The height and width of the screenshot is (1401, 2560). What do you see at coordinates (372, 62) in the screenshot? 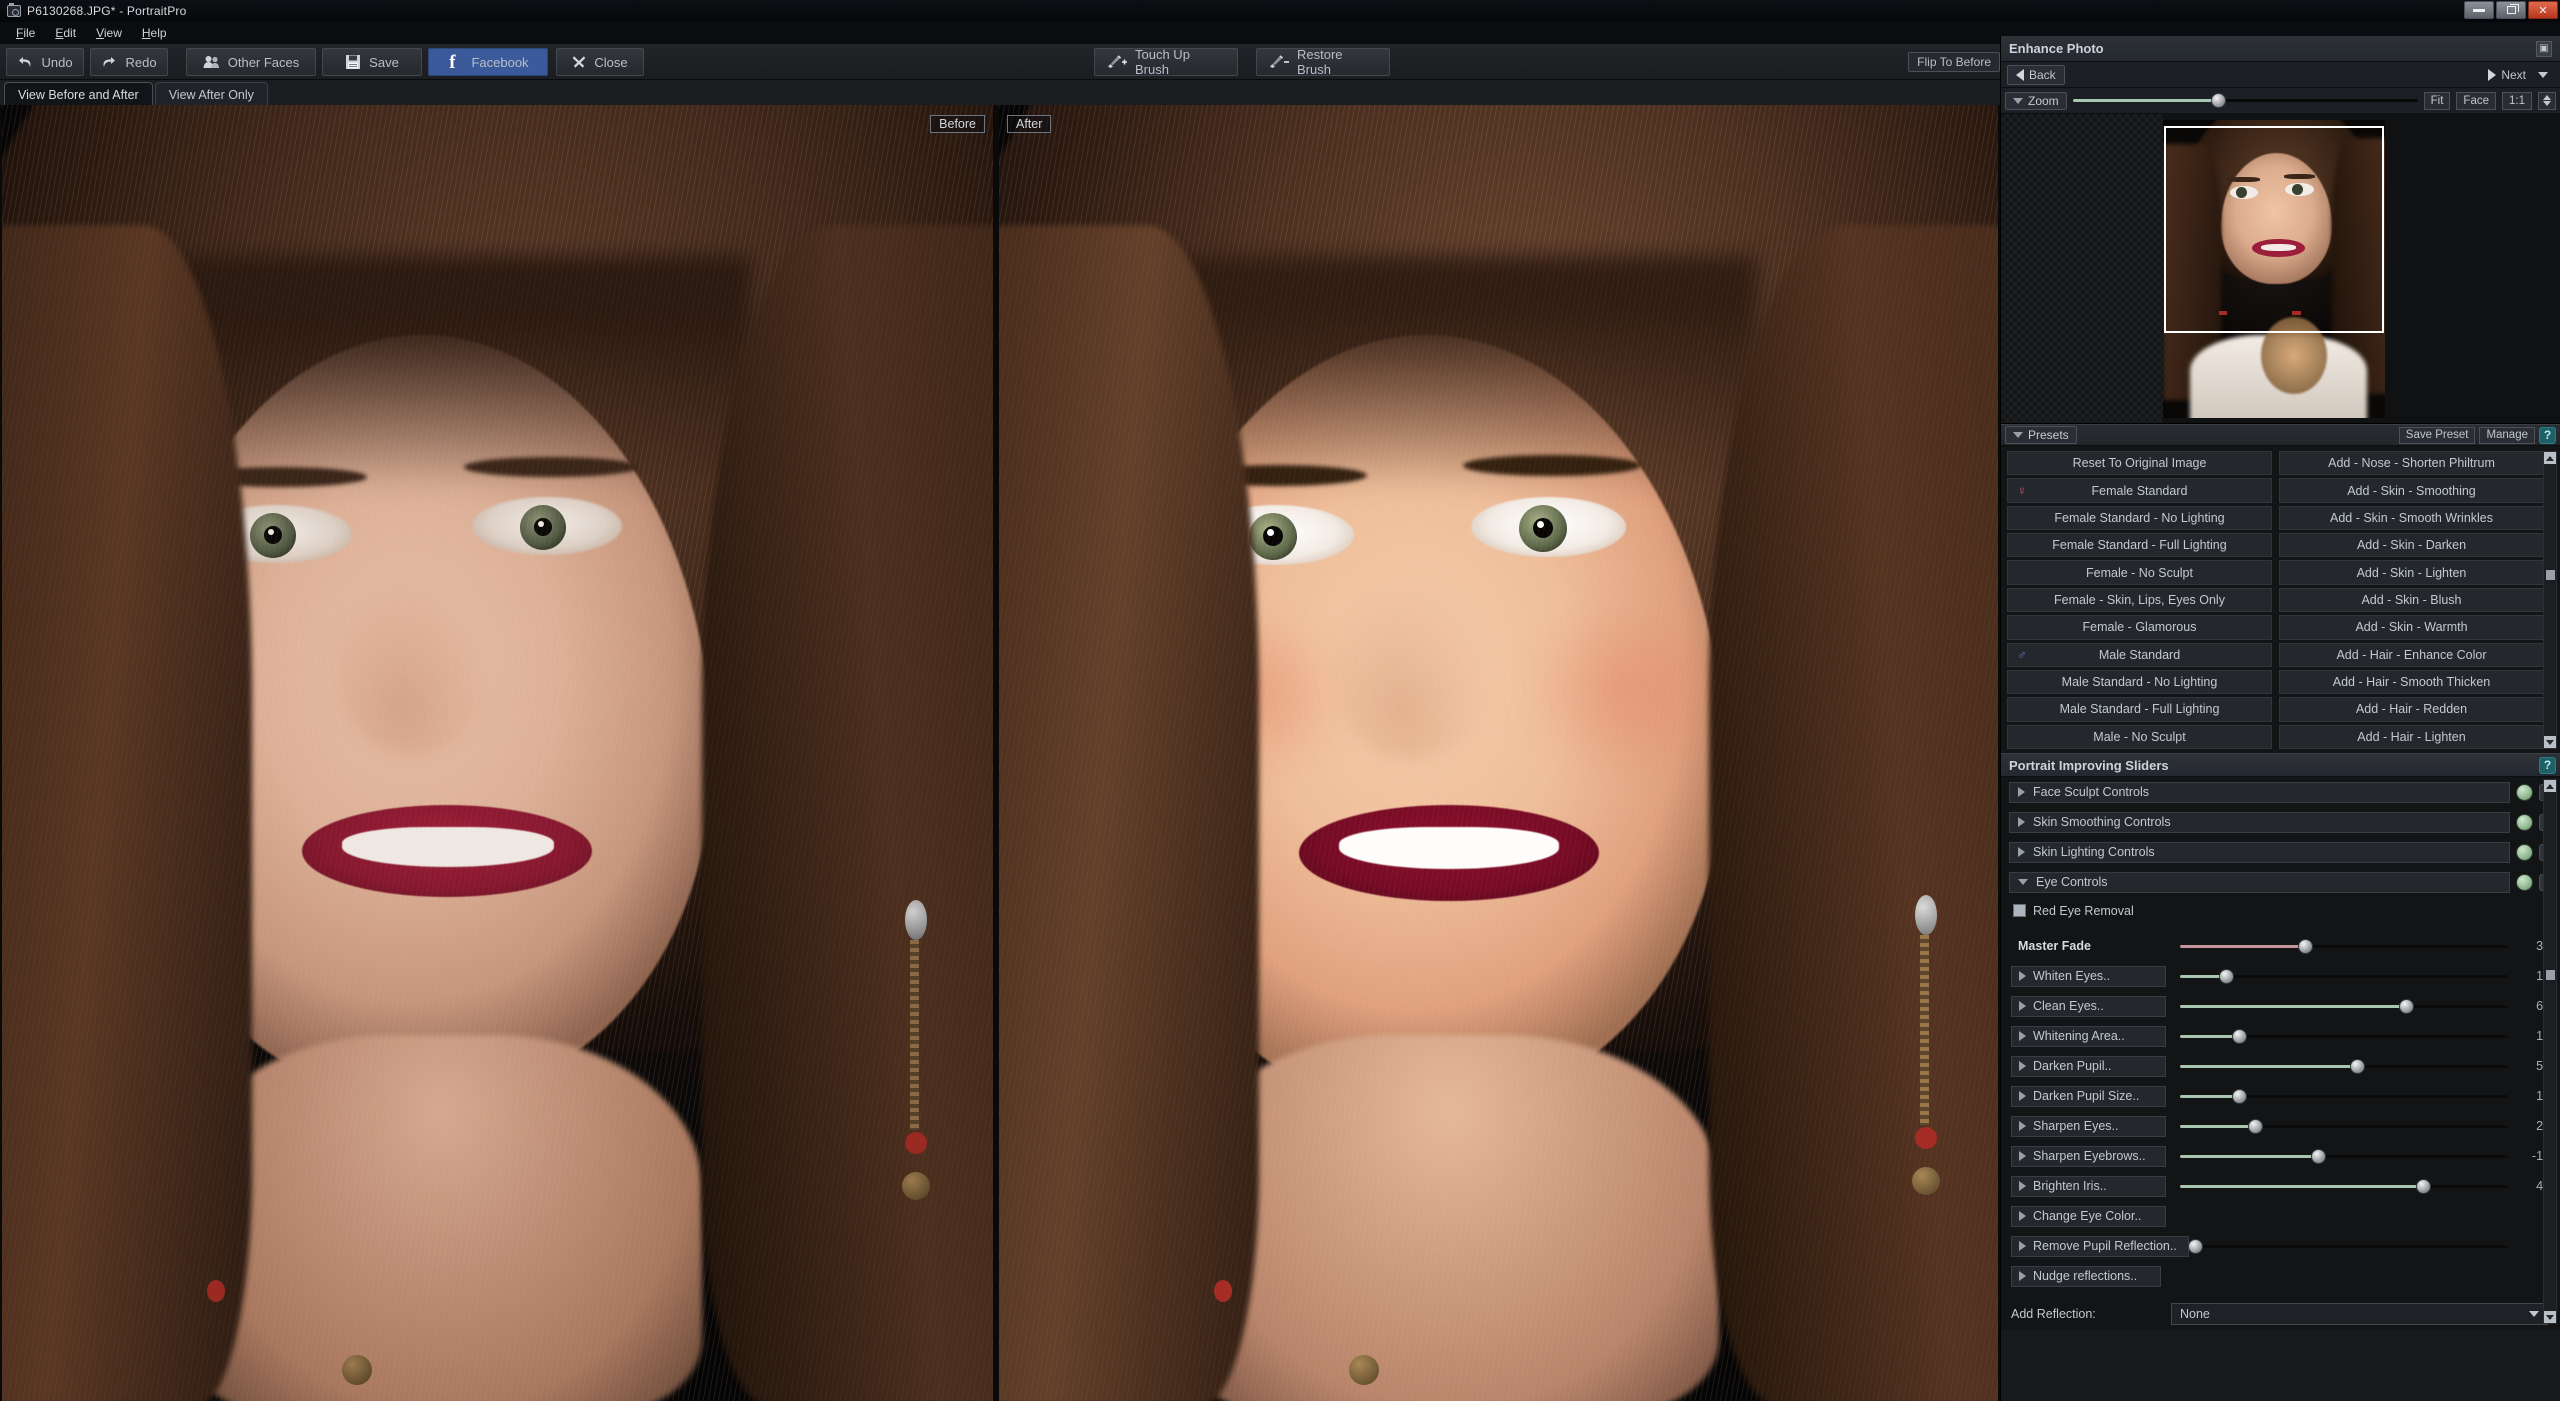
I see `save-button: Save` at bounding box center [372, 62].